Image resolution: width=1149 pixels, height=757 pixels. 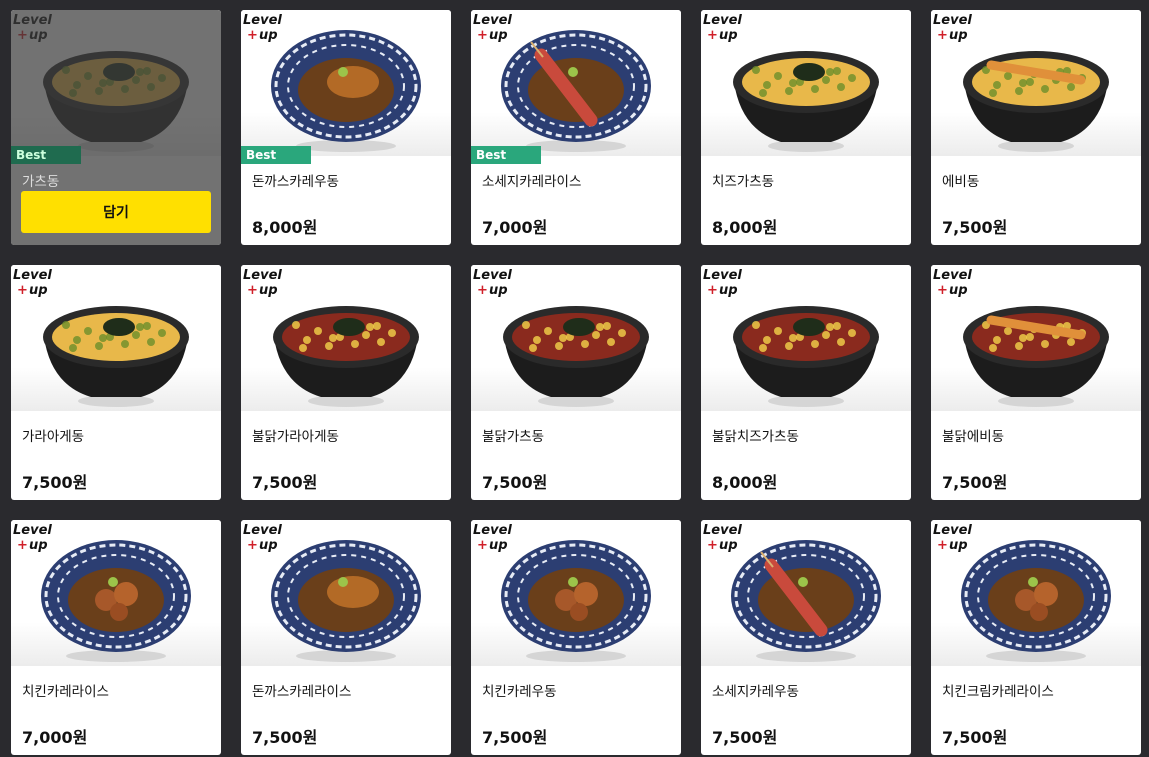 What do you see at coordinates (65, 692) in the screenshot?
I see `menu-item-name: 치킨카레라이스` at bounding box center [65, 692].